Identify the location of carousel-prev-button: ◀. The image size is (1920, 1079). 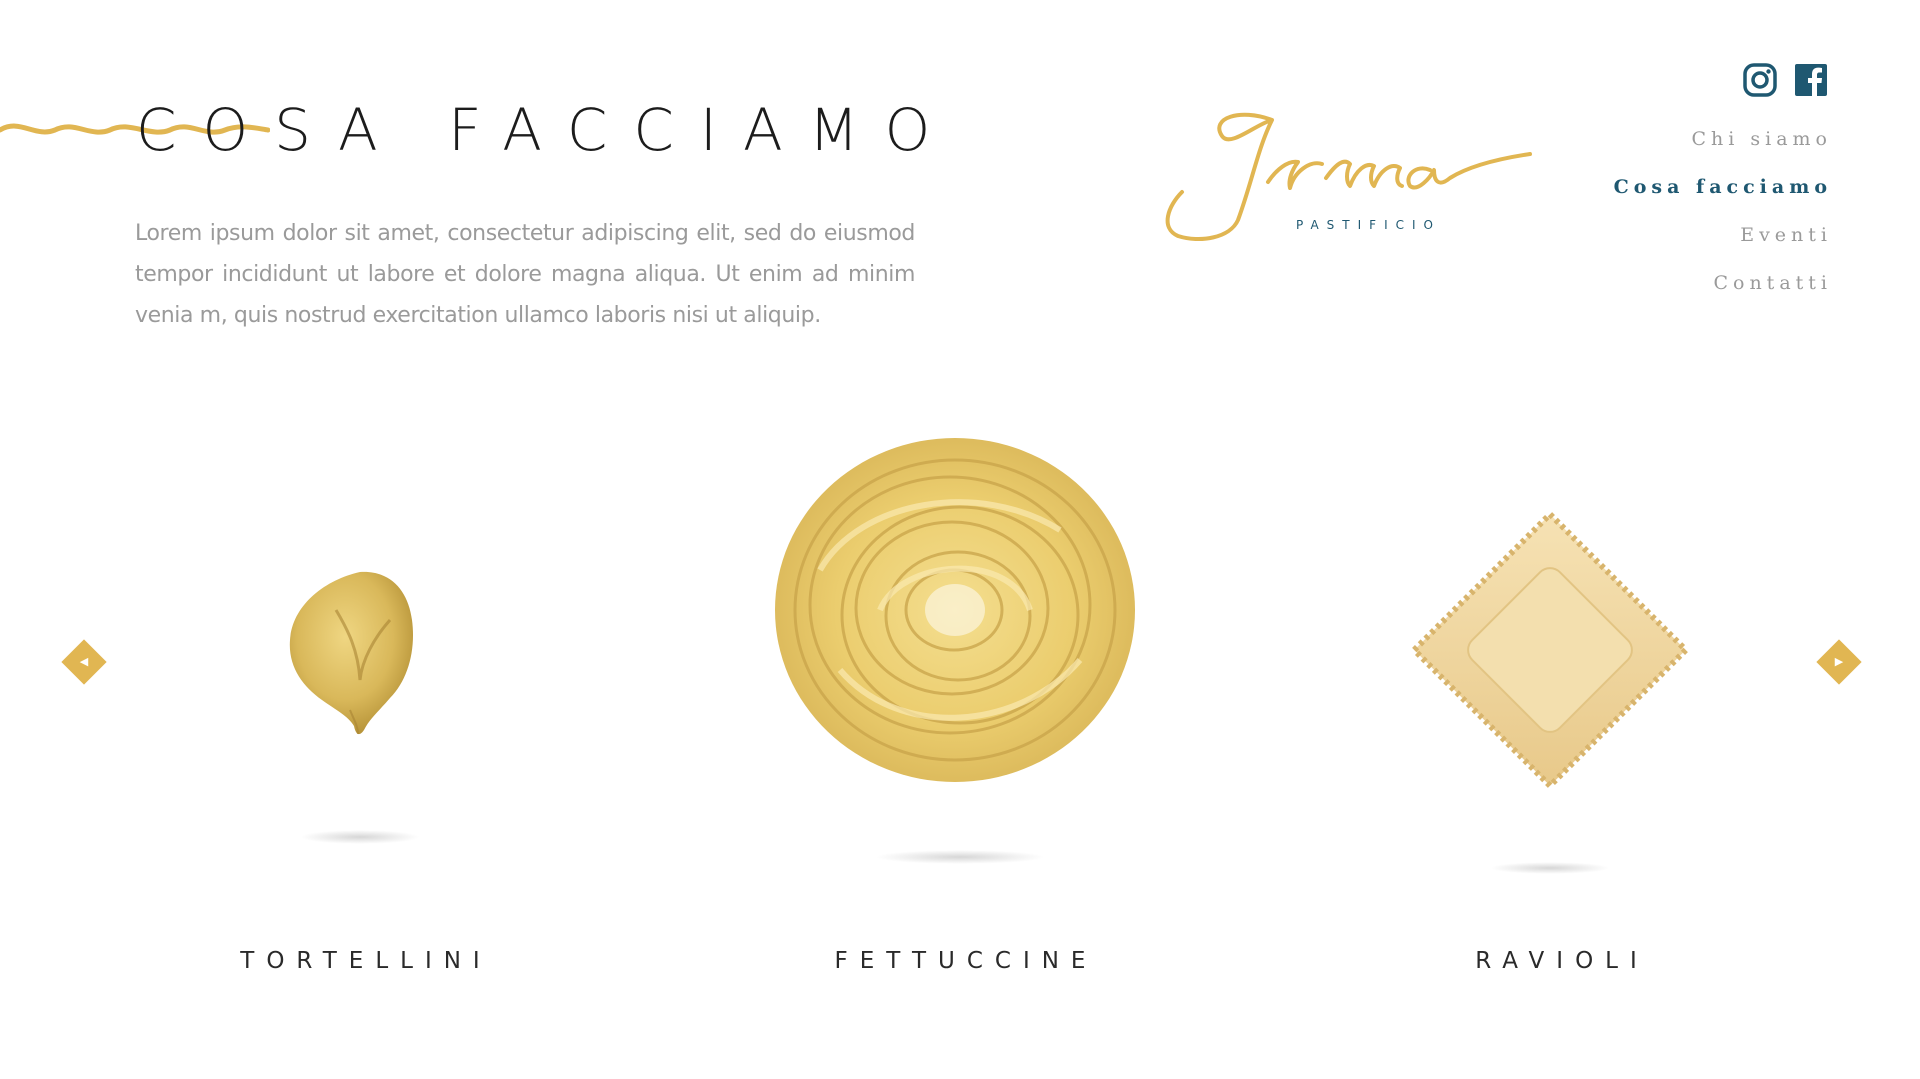
(84, 662).